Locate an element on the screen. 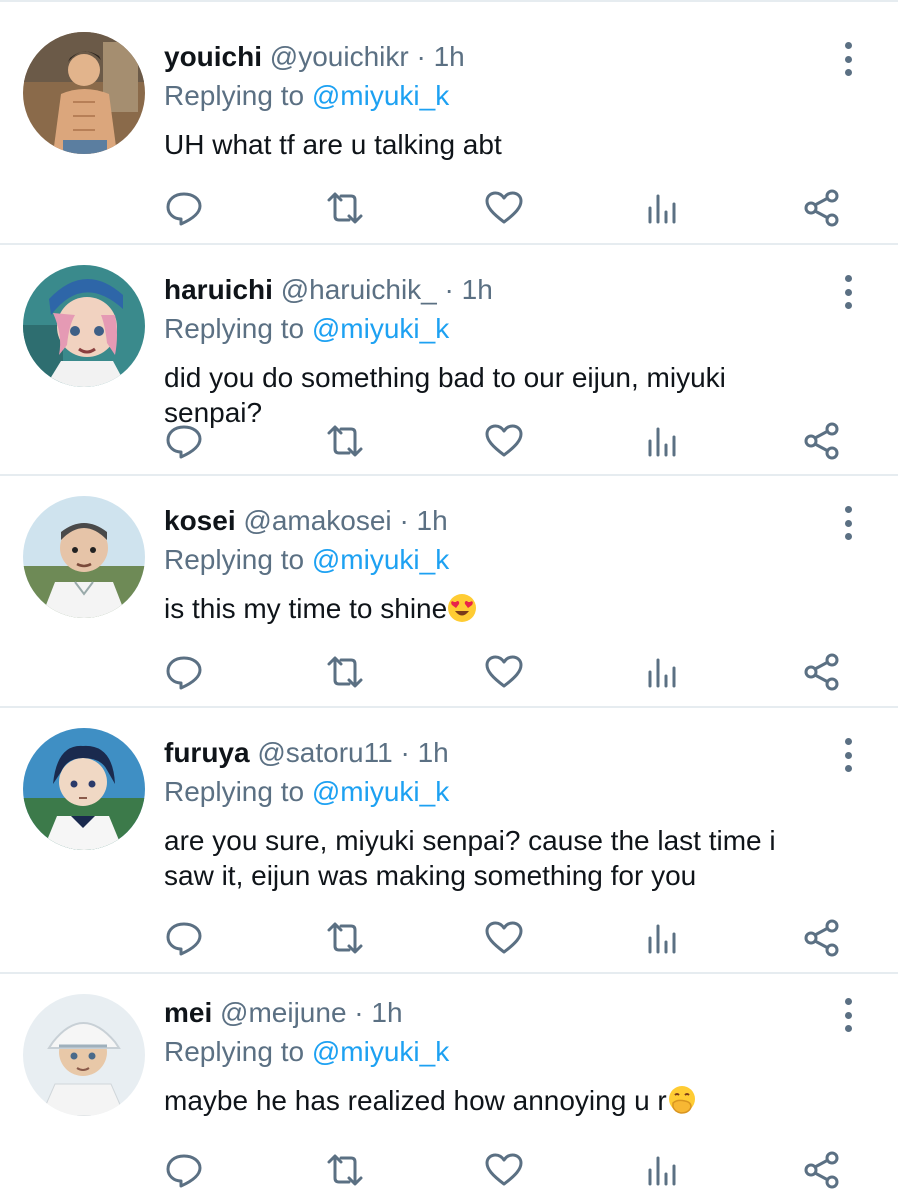 The image size is (898, 1200). tweet-text: UH what tf are u talking abt is located at coordinates (496, 144).